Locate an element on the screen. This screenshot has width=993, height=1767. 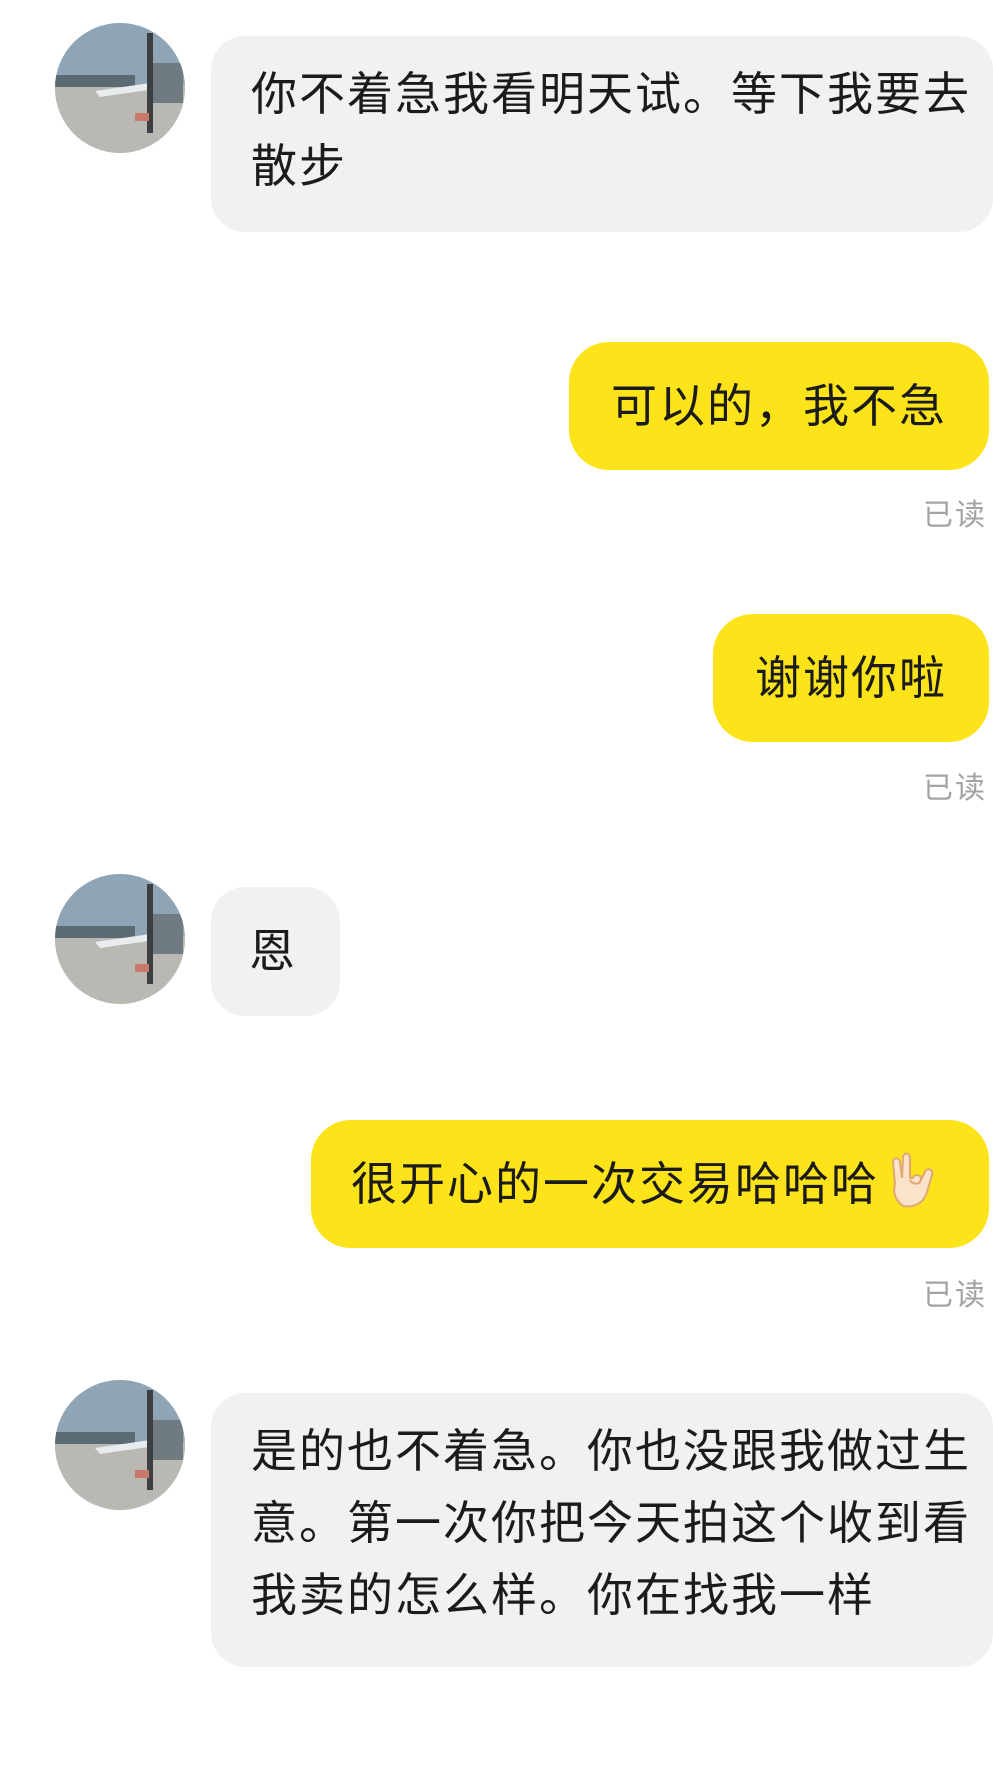
outgoing-message-bubble: 谢谢你啦 is located at coordinates (851, 678).